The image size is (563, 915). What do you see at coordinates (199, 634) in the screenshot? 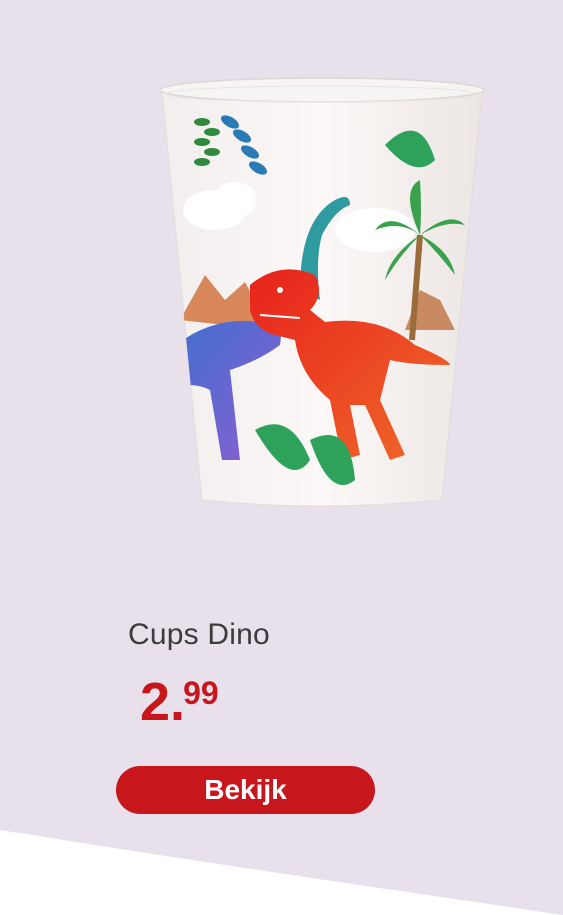
I see `product-title: Cups Dino` at bounding box center [199, 634].